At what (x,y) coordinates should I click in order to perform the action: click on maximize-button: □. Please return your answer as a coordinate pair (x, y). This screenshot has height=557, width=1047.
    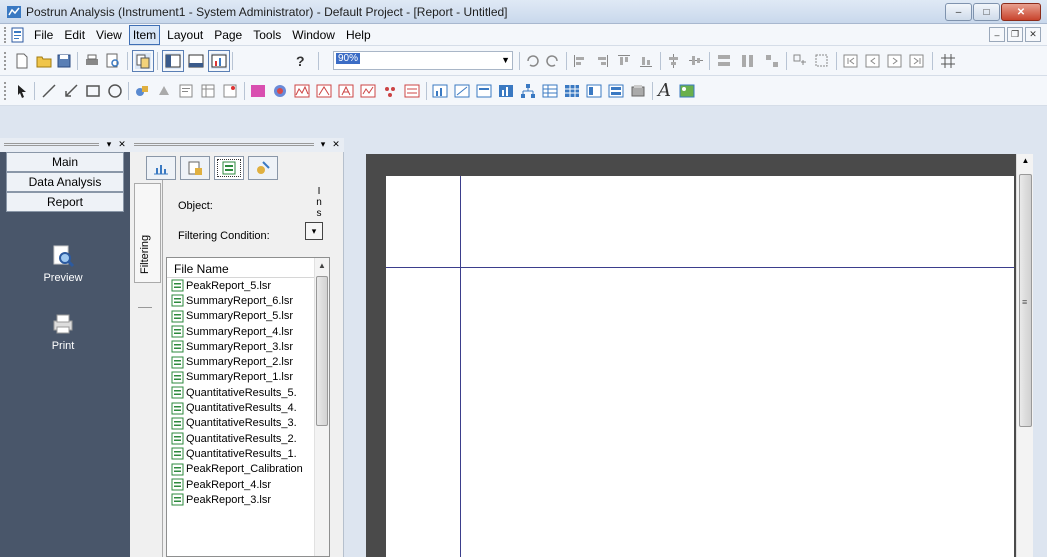
    Looking at the image, I should click on (986, 12).